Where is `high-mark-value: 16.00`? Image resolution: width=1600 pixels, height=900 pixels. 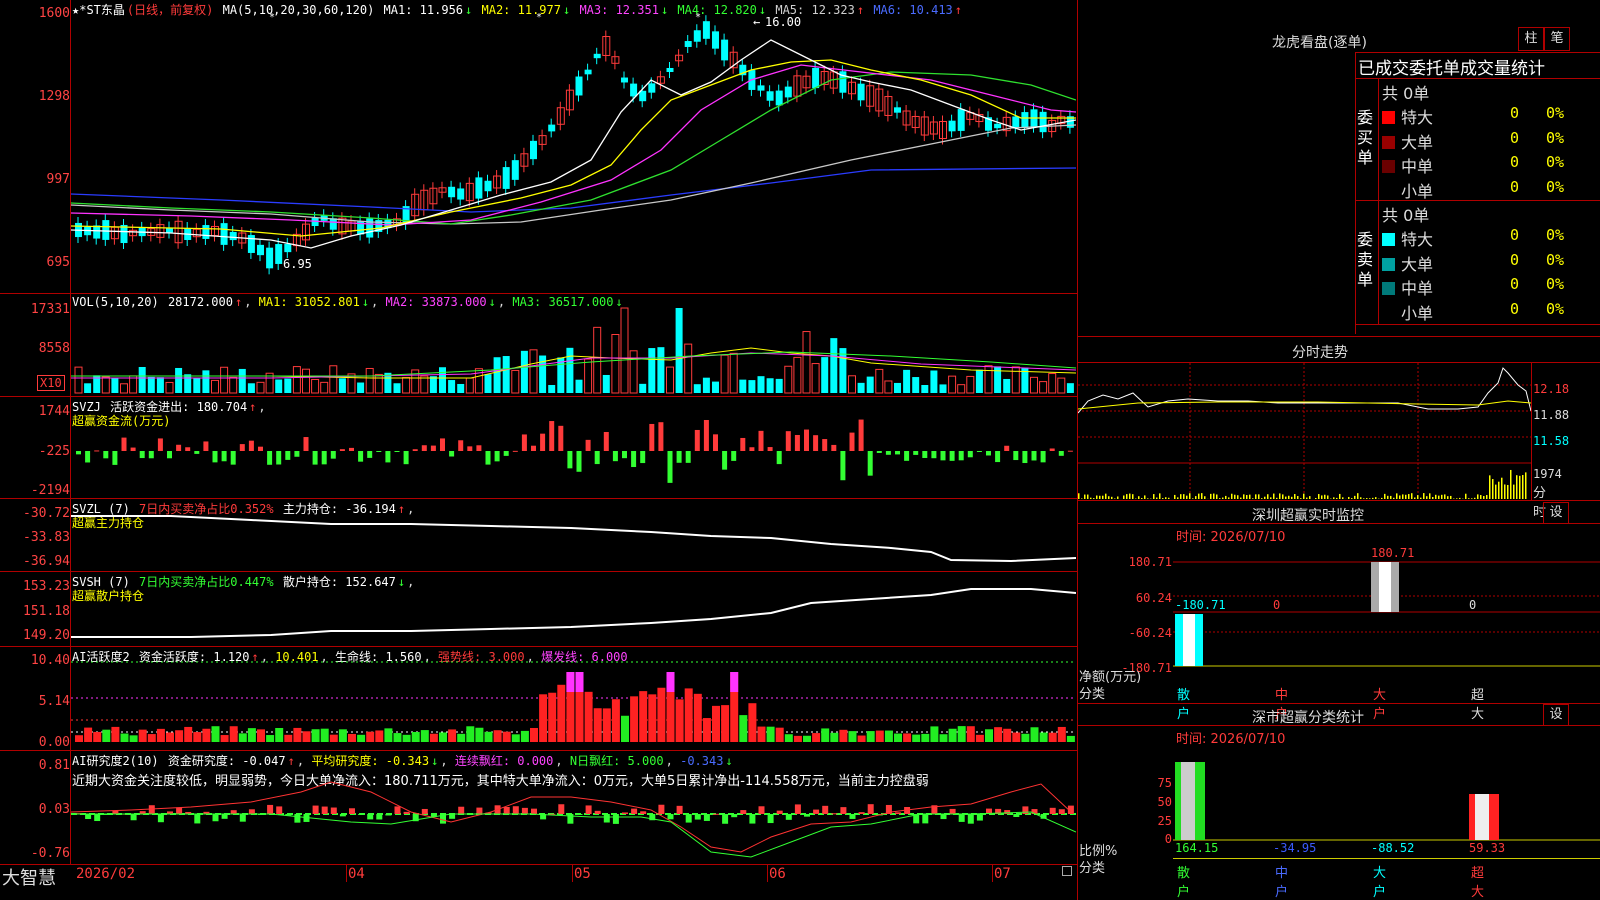 high-mark-value: 16.00 is located at coordinates (783, 22).